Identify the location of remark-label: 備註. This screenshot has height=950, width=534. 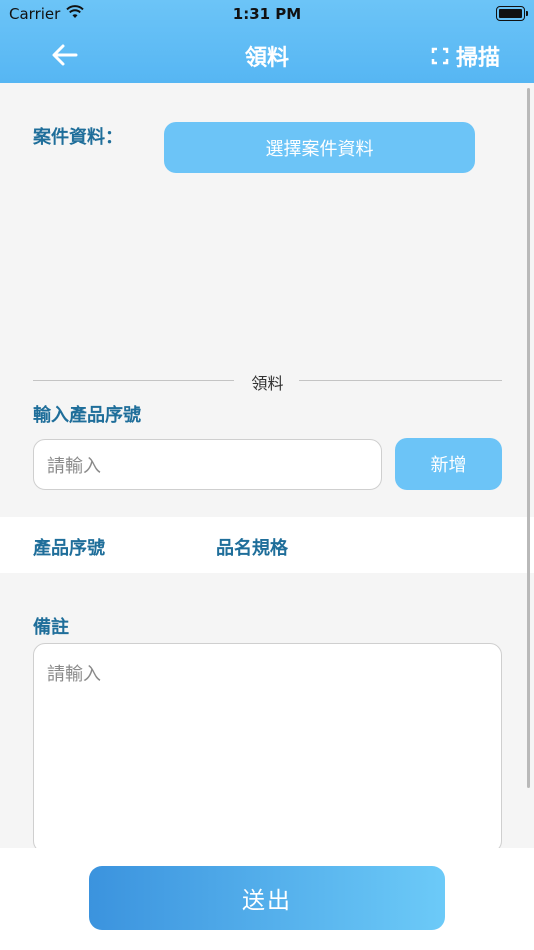
(51, 627).